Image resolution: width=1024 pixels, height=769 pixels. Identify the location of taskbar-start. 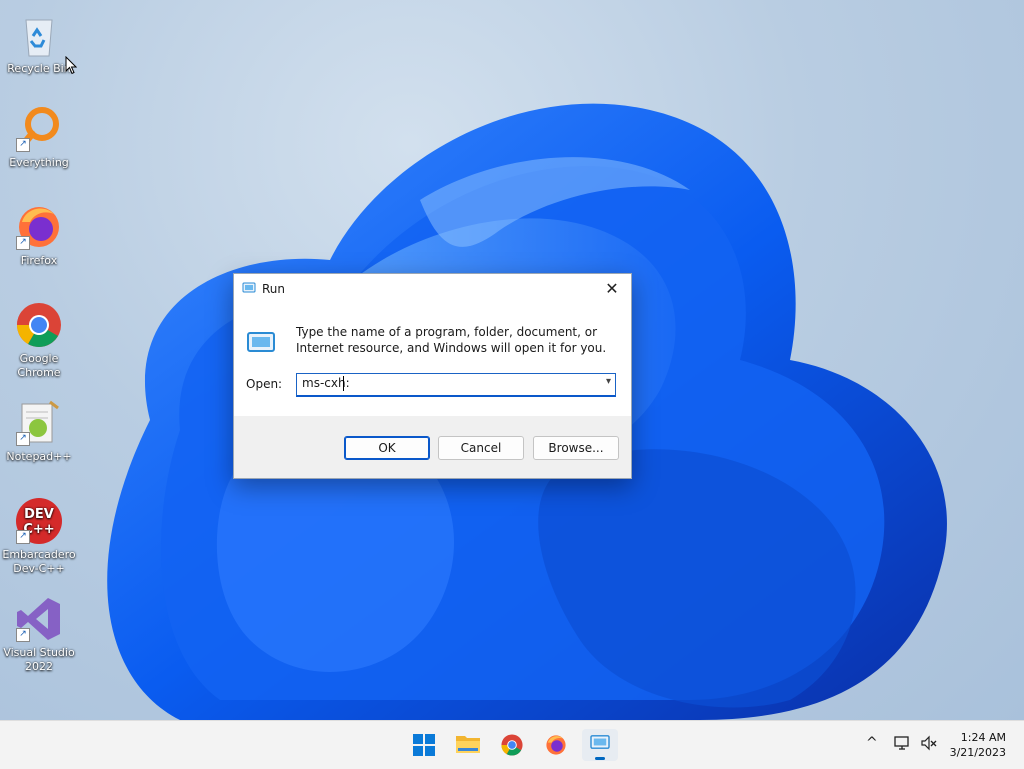
(424, 745).